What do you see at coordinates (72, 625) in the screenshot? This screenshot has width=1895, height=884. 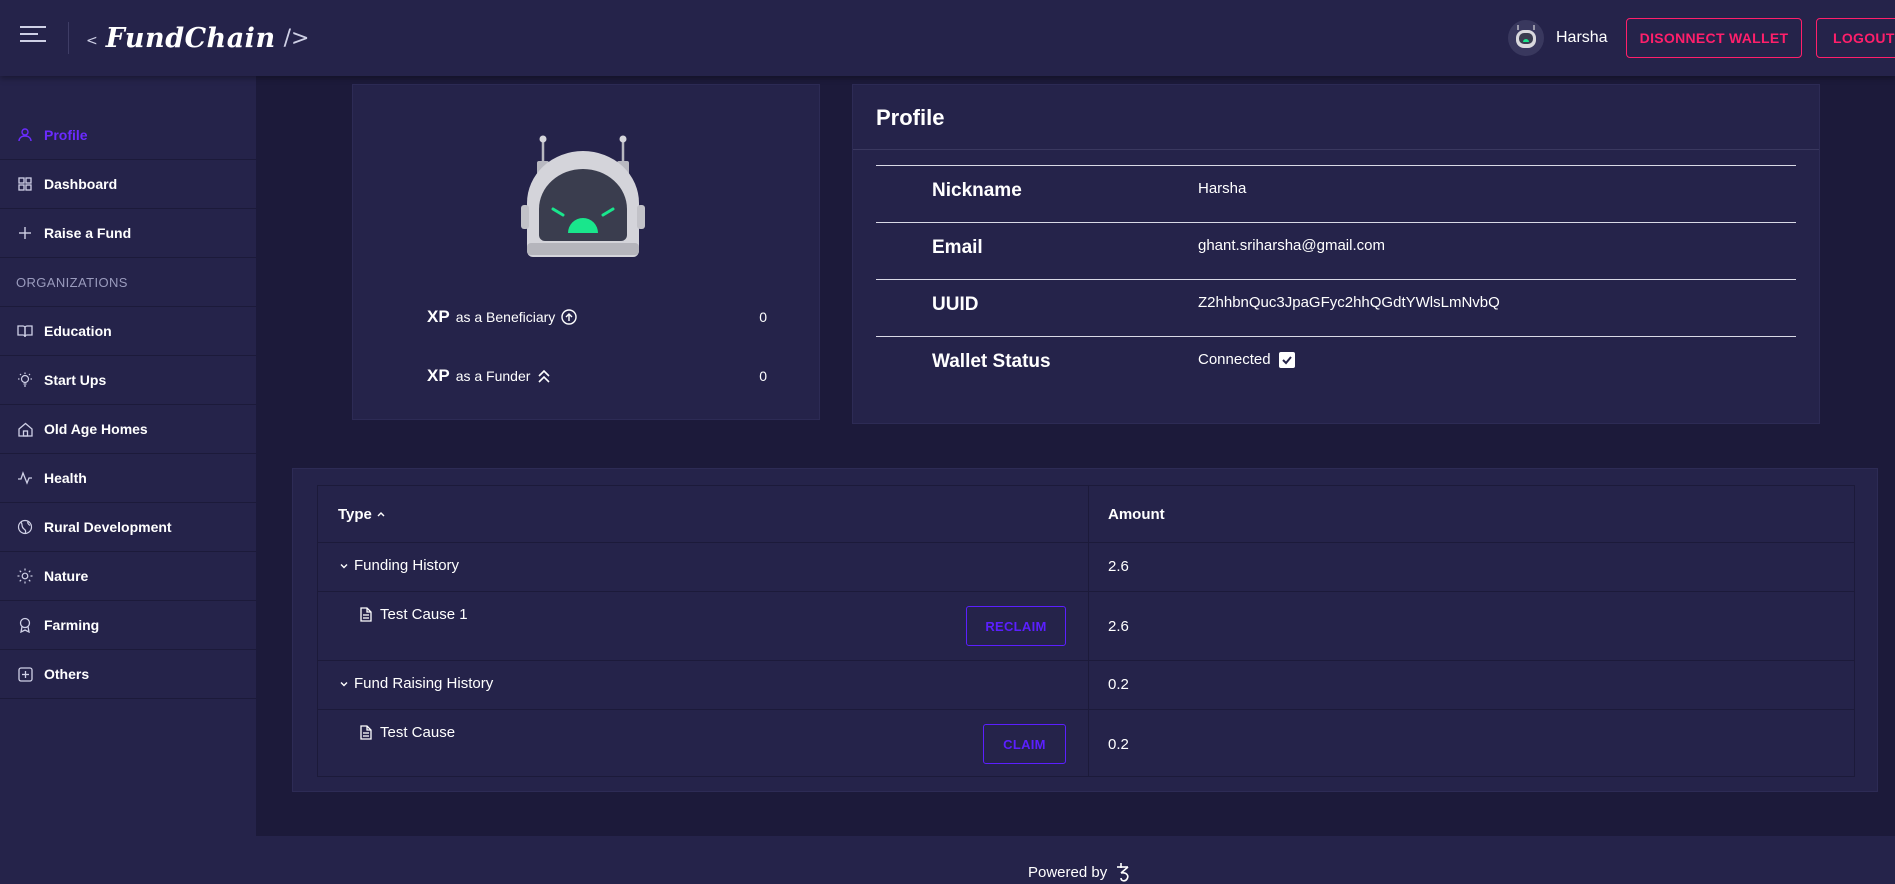 I see `sidebar-item-label: Farming` at bounding box center [72, 625].